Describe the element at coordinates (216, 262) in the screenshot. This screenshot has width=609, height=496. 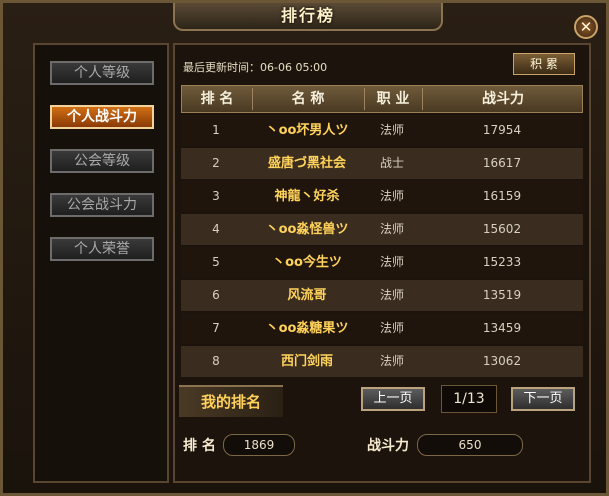
I see `row-rank: 5` at that location.